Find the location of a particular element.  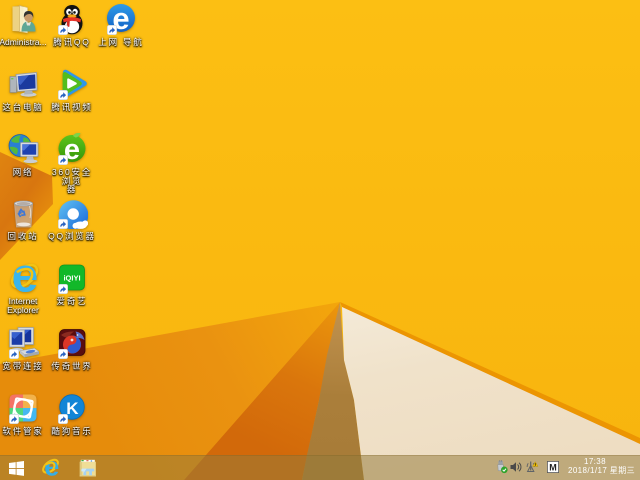

svg-text: iQIYI is located at coordinates (71, 278).